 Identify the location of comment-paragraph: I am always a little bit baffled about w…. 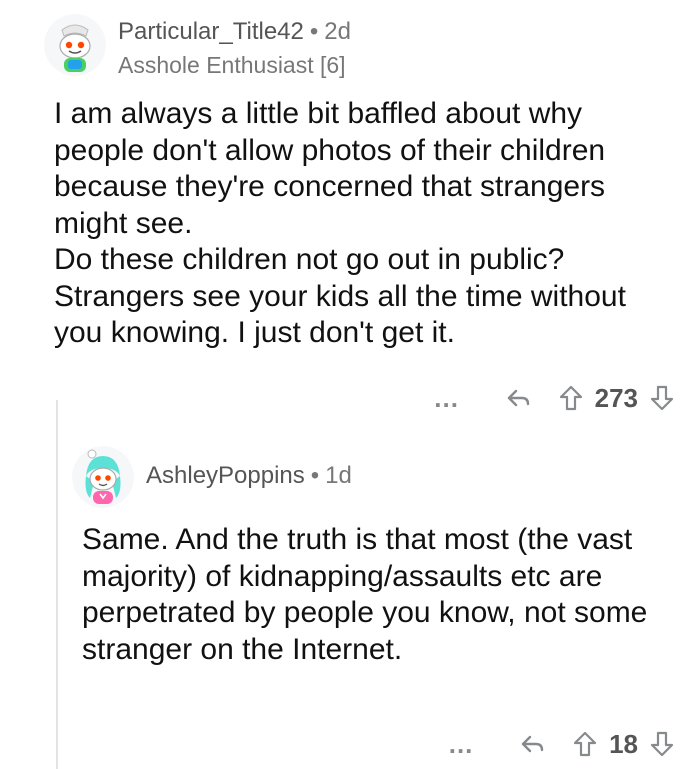
(330, 168).